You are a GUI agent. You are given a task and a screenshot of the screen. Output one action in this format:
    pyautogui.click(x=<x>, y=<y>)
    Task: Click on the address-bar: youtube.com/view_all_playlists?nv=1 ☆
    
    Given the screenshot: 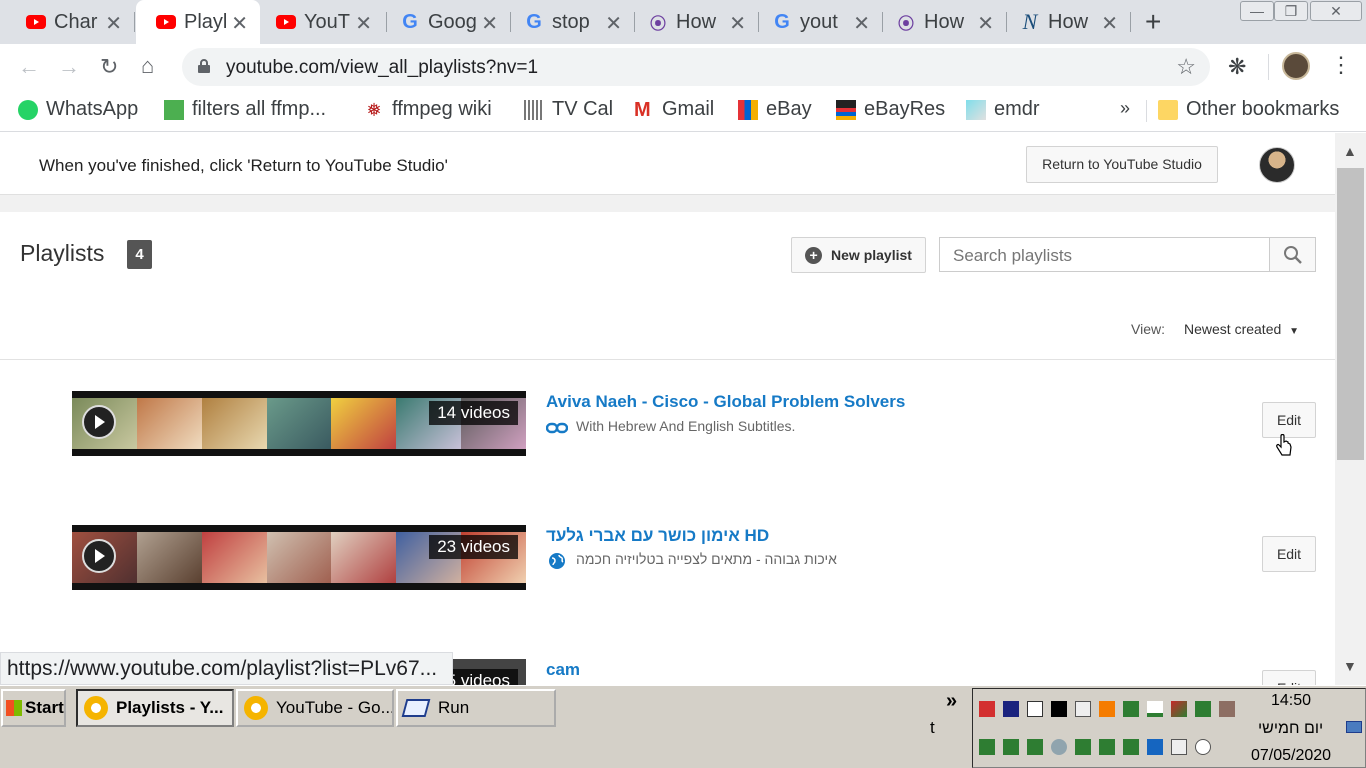 What is the action you would take?
    pyautogui.click(x=696, y=67)
    